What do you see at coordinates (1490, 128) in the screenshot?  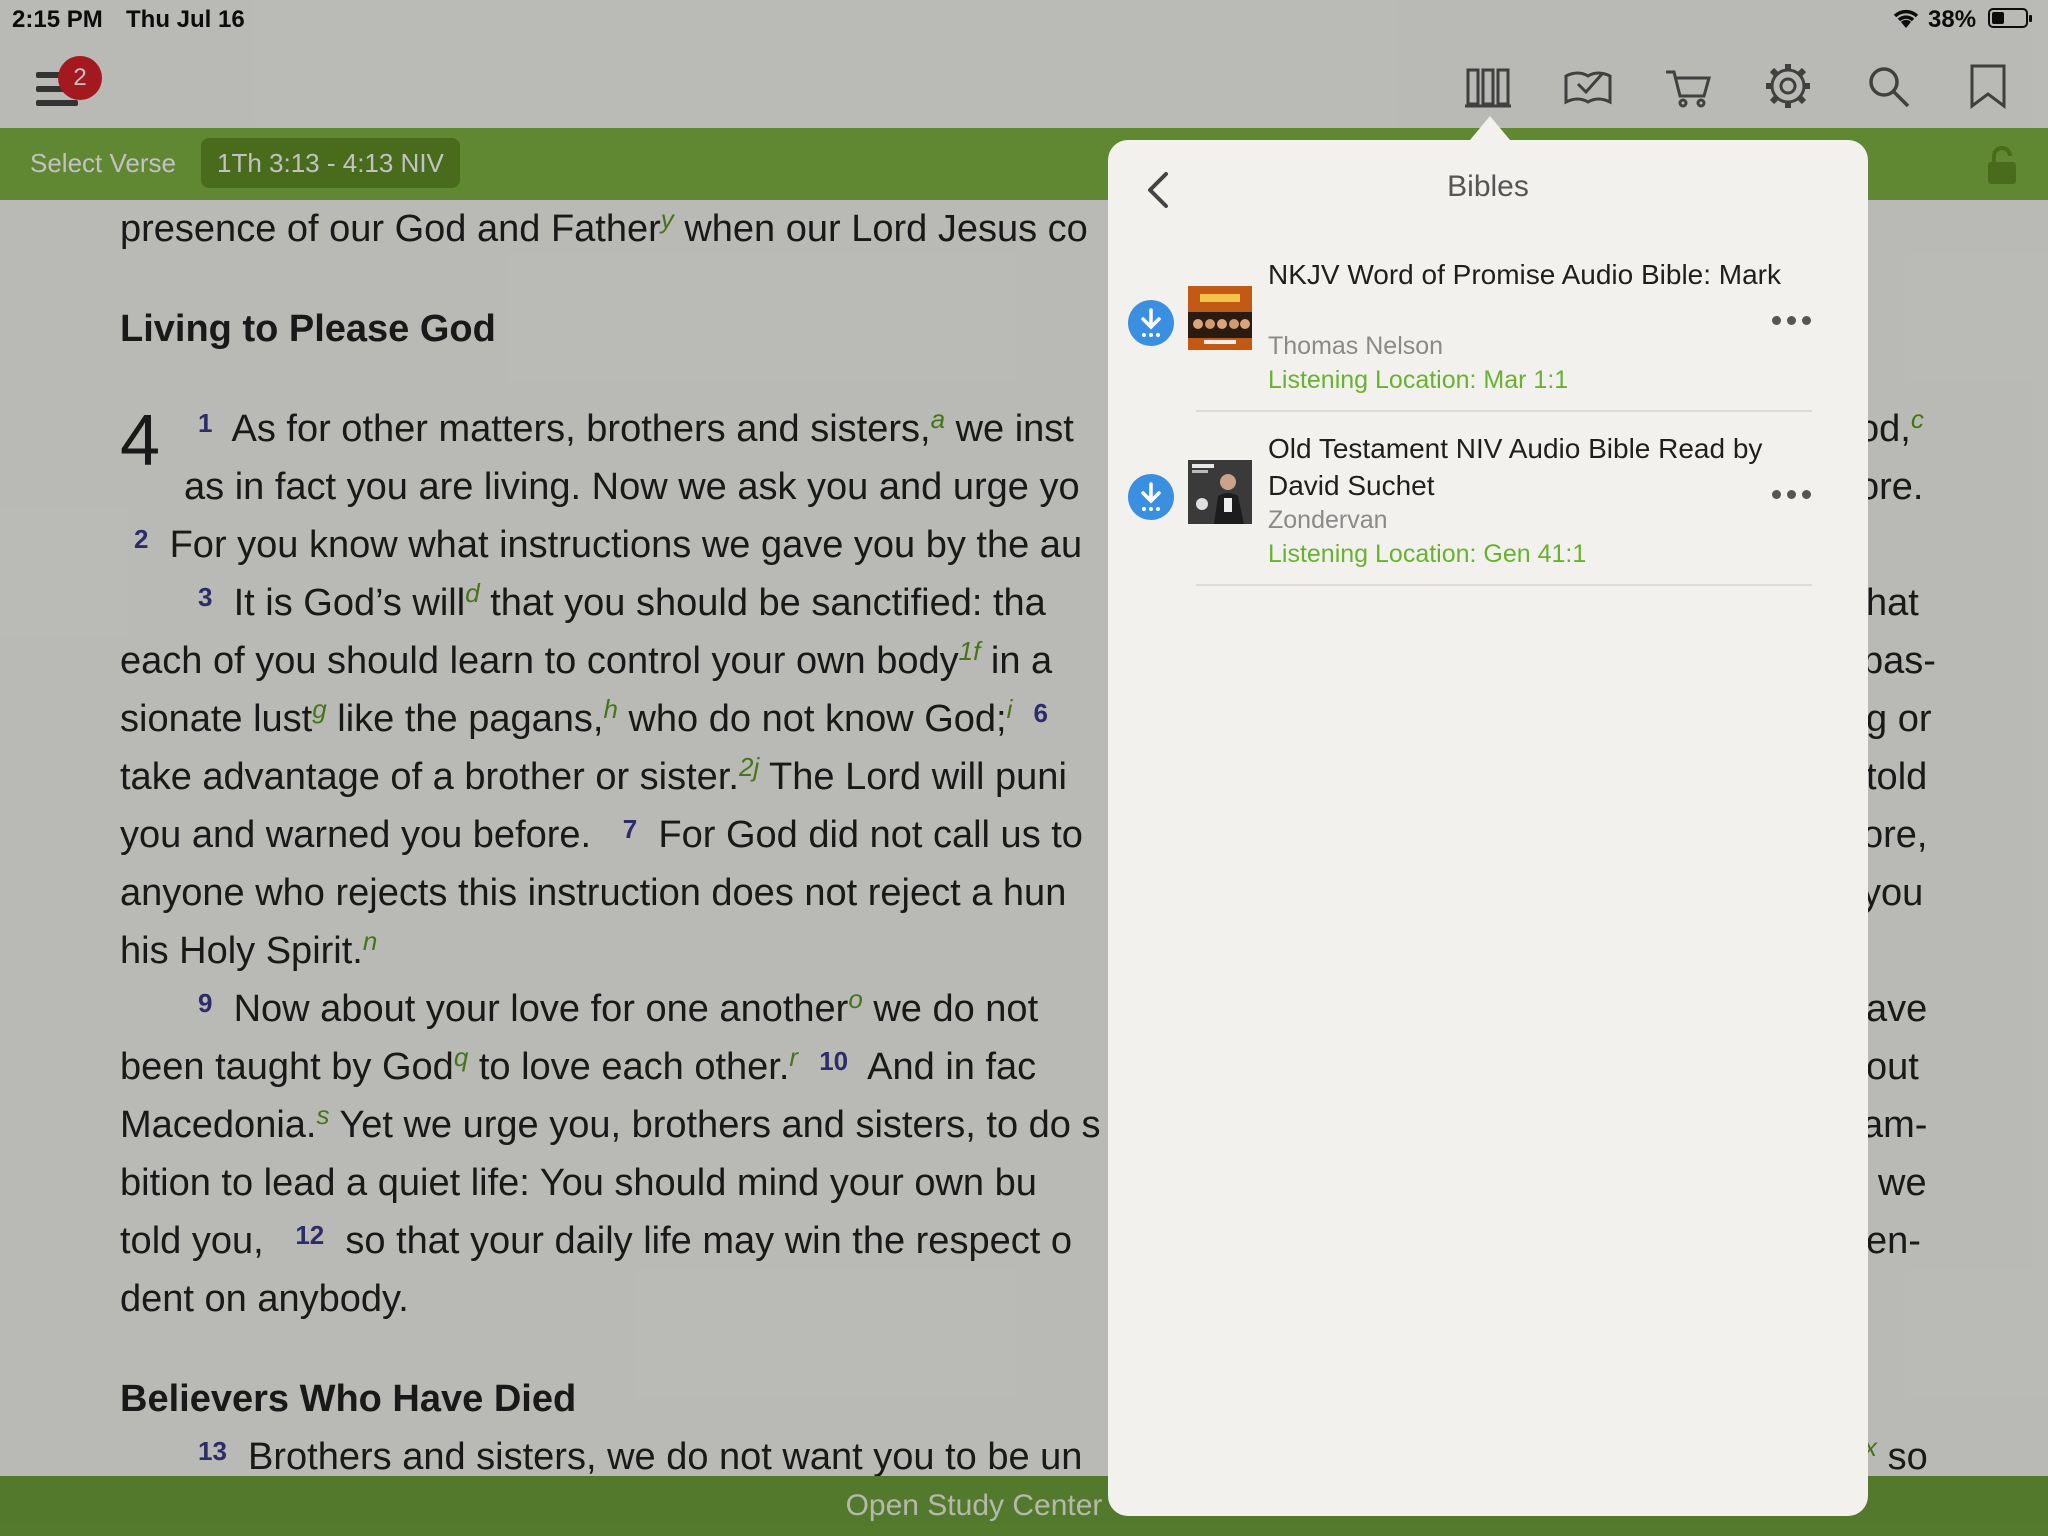 I see `popover-arrow` at bounding box center [1490, 128].